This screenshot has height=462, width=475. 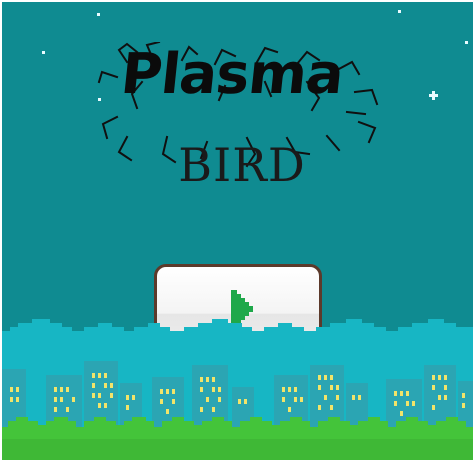 I want to click on game-title: Plasma, so click(x=232, y=74).